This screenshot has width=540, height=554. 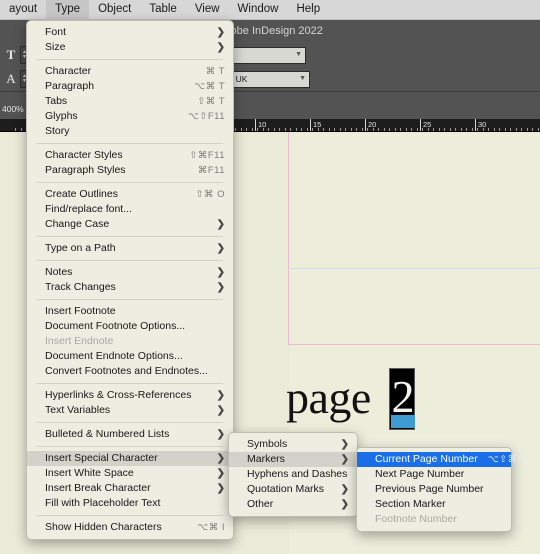 What do you see at coordinates (206, 116) in the screenshot?
I see `menu-item-shortcut: ⌥⇧F11` at bounding box center [206, 116].